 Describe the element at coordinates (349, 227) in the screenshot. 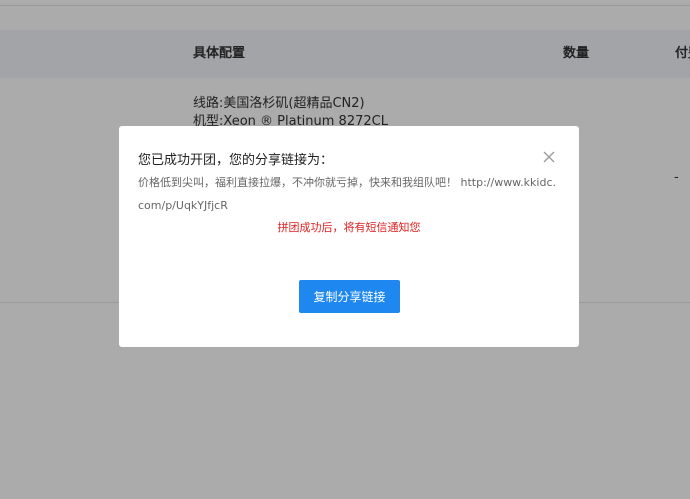

I see `sms-notice: 拼团成功后，将有短信通知您` at that location.